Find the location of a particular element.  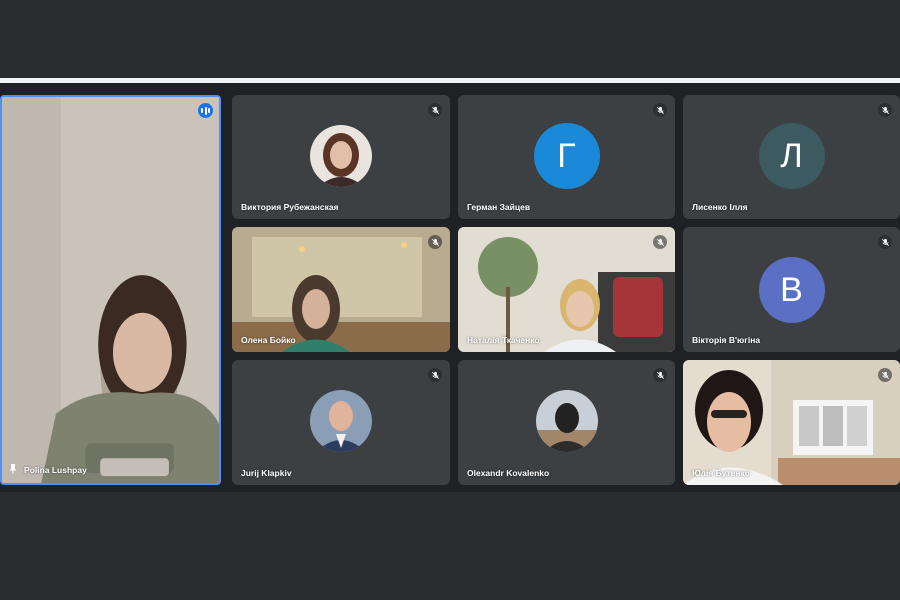

participant-name: Jurij Klapkiv is located at coordinates (266, 473).